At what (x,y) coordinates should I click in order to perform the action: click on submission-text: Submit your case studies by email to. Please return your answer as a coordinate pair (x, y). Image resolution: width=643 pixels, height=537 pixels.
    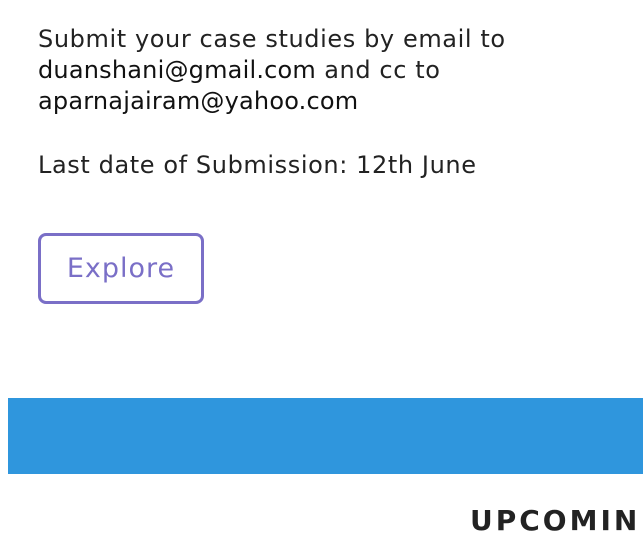
    Looking at the image, I should click on (272, 39).